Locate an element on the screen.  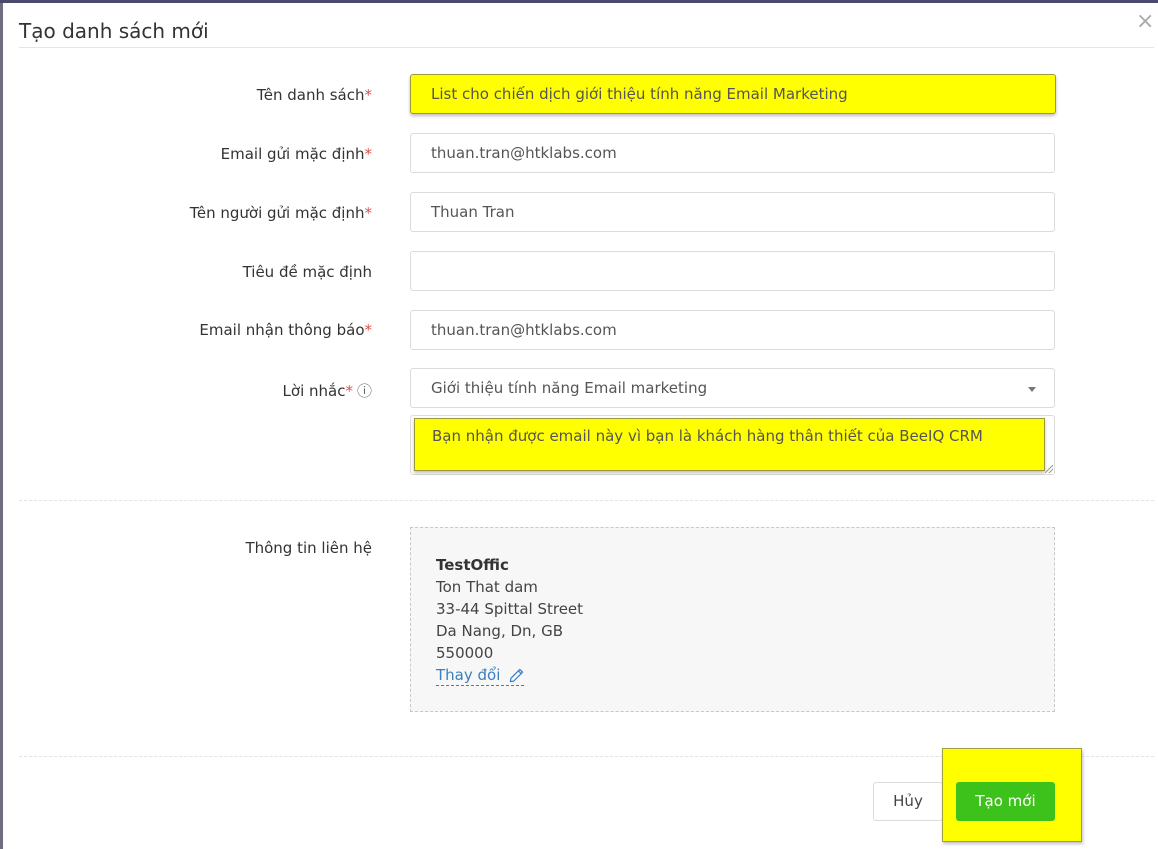
section-divider is located at coordinates (586, 500).